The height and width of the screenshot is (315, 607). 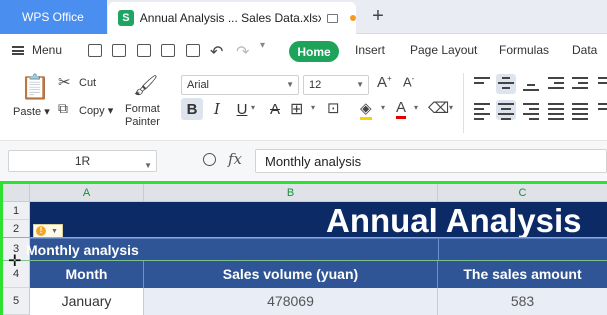 What do you see at coordinates (144, 50) in the screenshot?
I see `export-icon` at bounding box center [144, 50].